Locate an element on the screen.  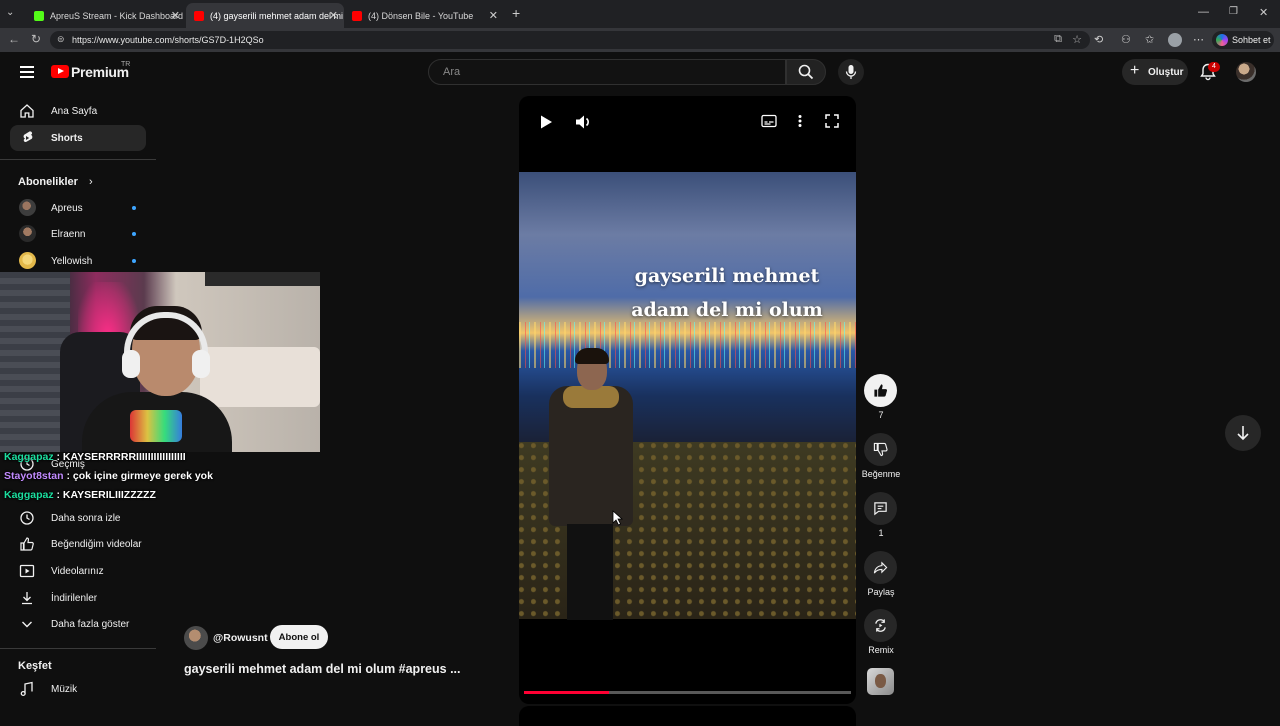
sidebar-item-label: Beğendiğim videolar is located at coordinates (96, 544).